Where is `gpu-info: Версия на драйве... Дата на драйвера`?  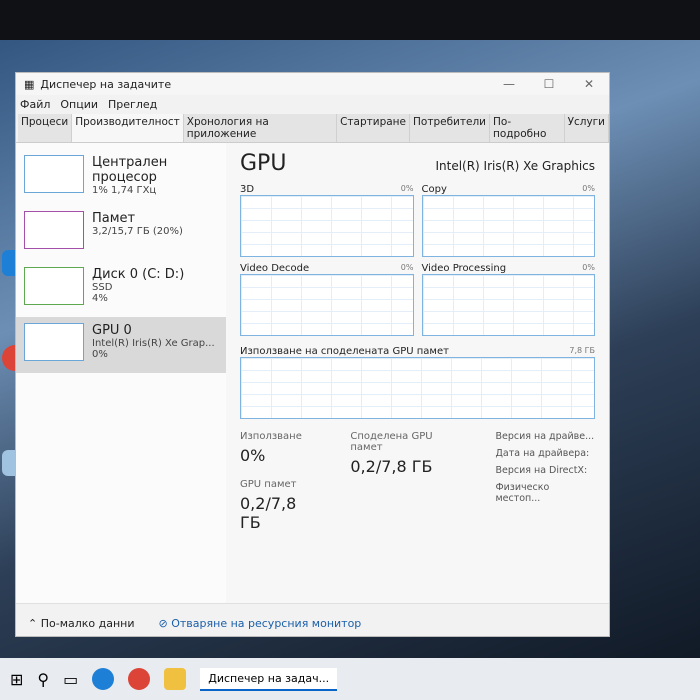 gpu-info: Версия на драйве... Дата на драйвера is located at coordinates (545, 481).